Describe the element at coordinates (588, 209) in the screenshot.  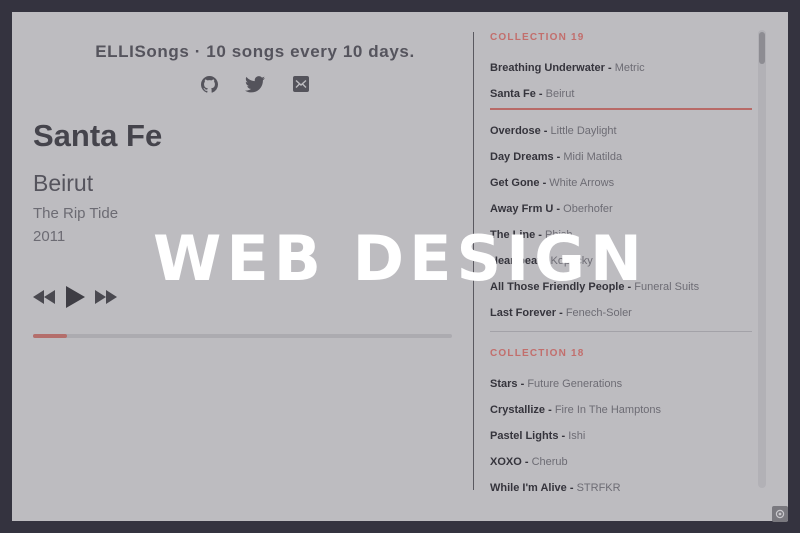
I see `track-artist: Oberhofer` at that location.